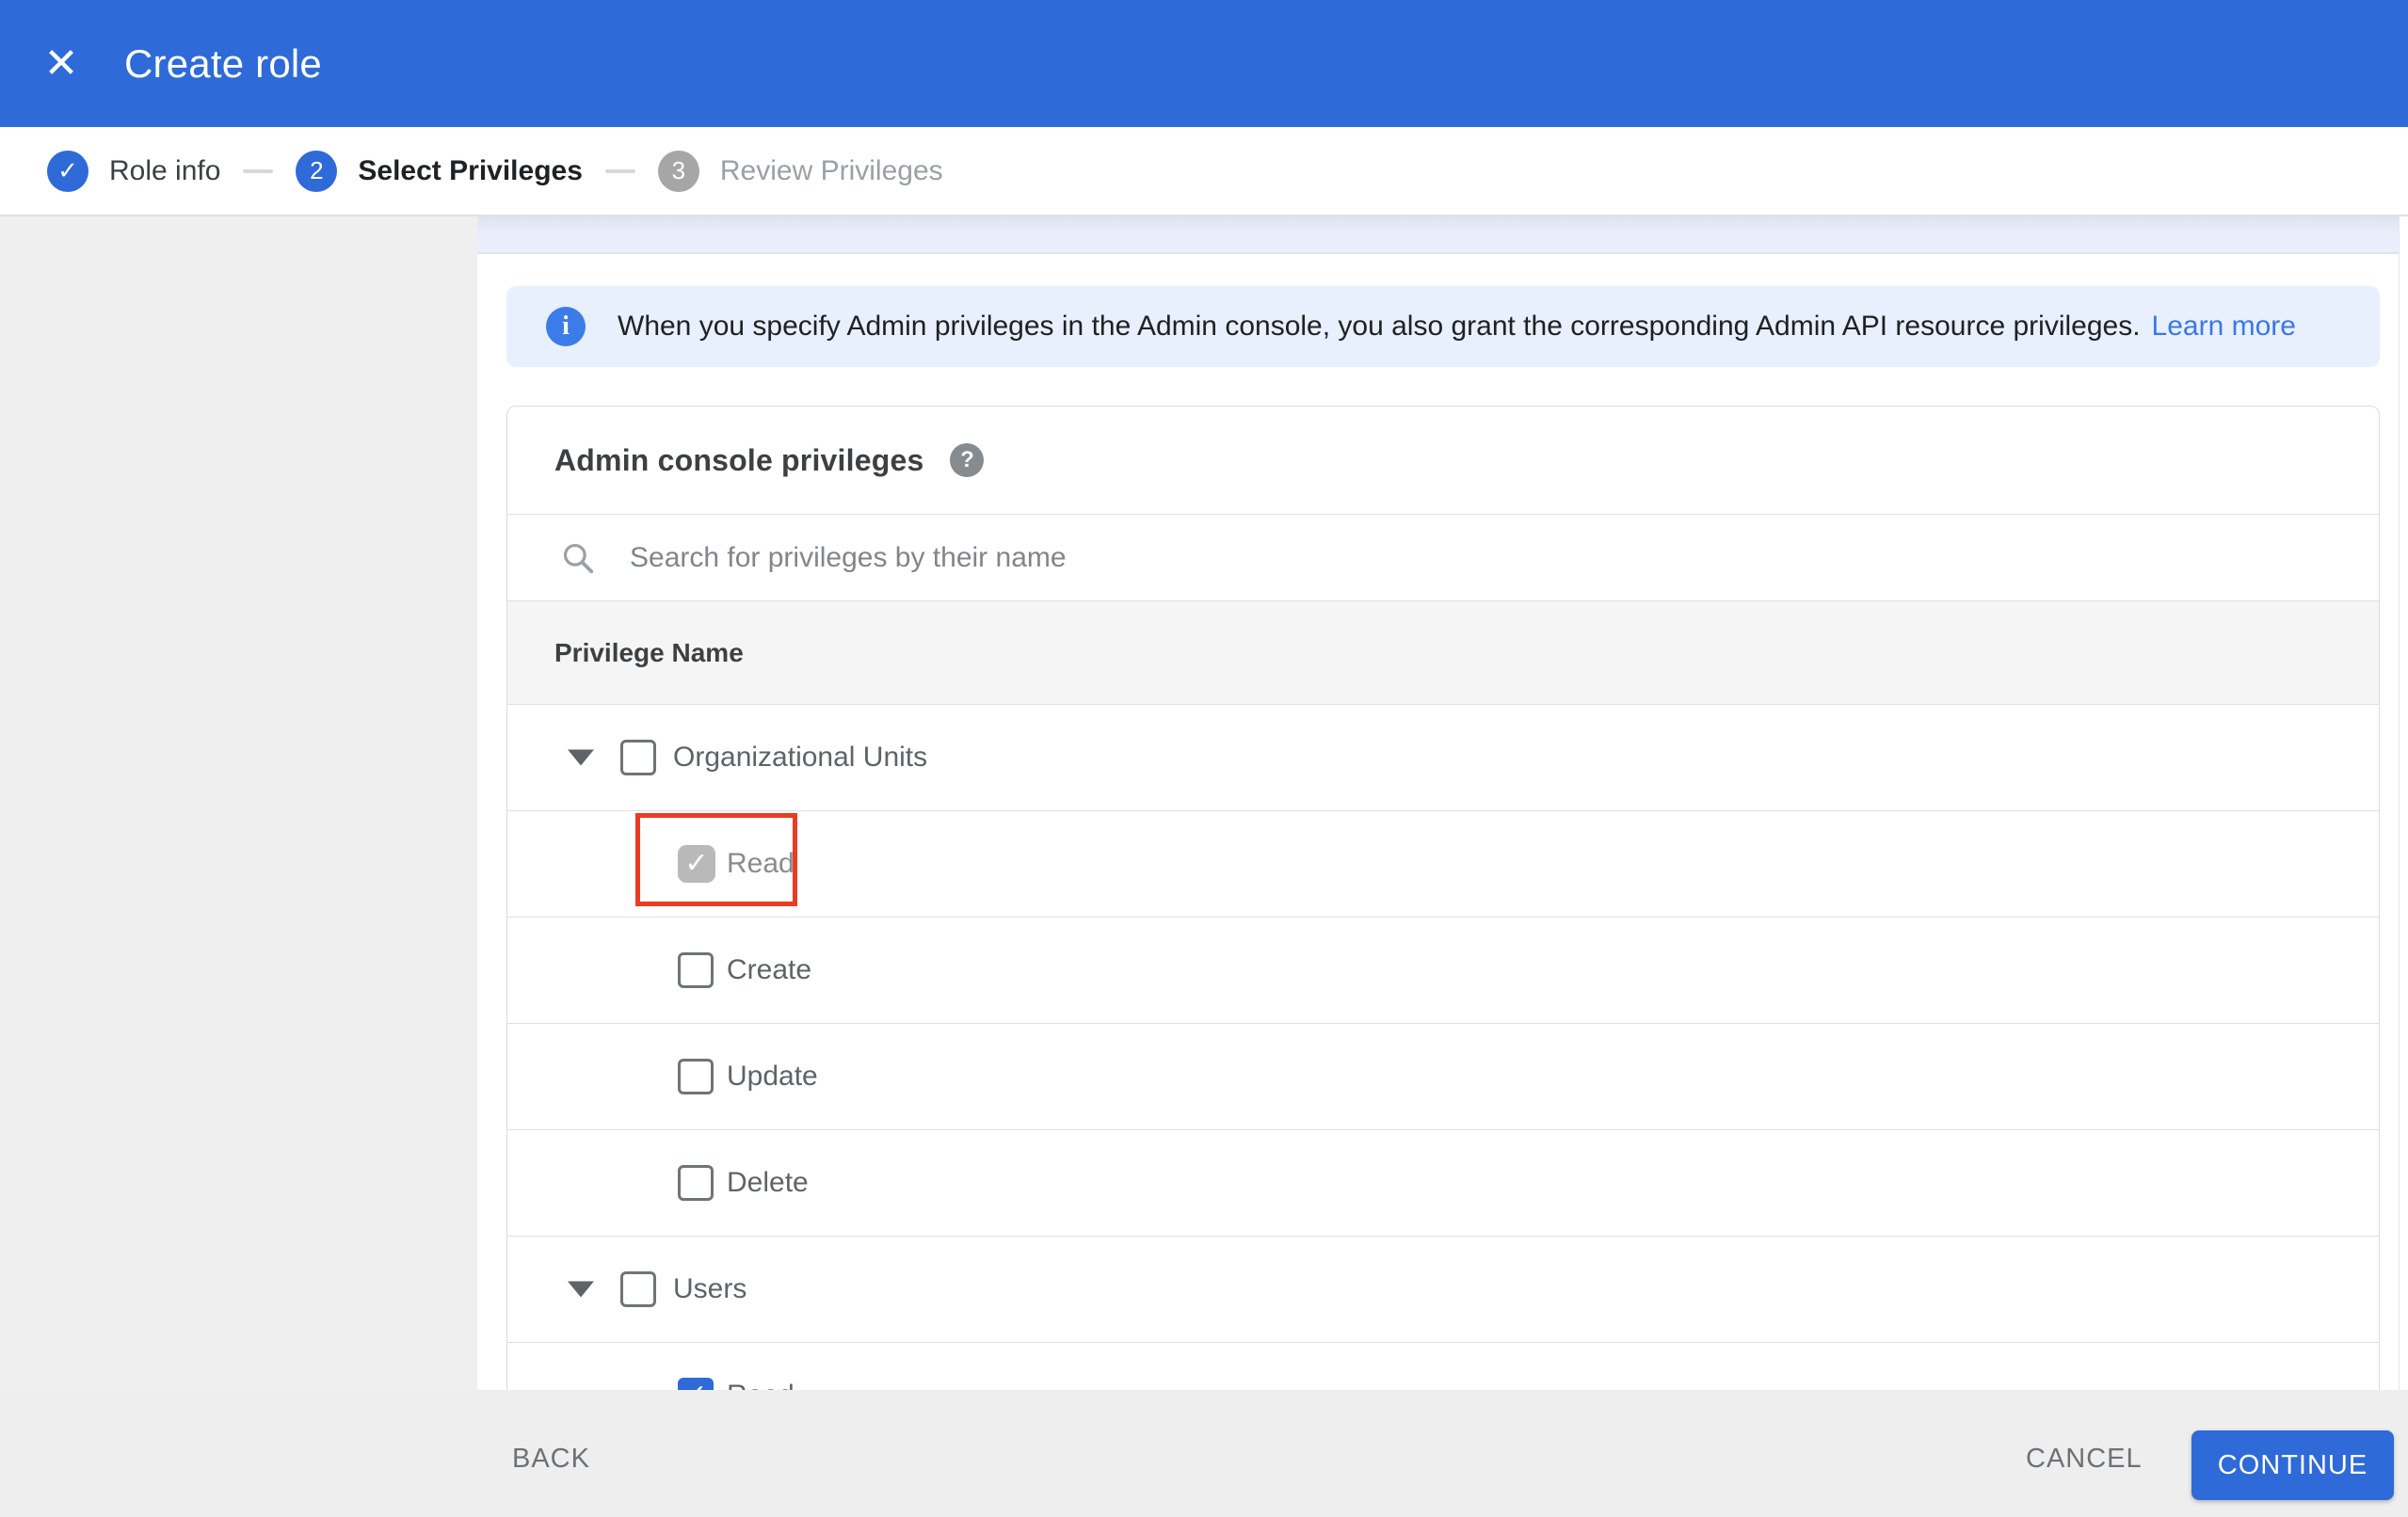 This screenshot has height=1517, width=2408. What do you see at coordinates (770, 969) in the screenshot?
I see `privilege-label: Create` at bounding box center [770, 969].